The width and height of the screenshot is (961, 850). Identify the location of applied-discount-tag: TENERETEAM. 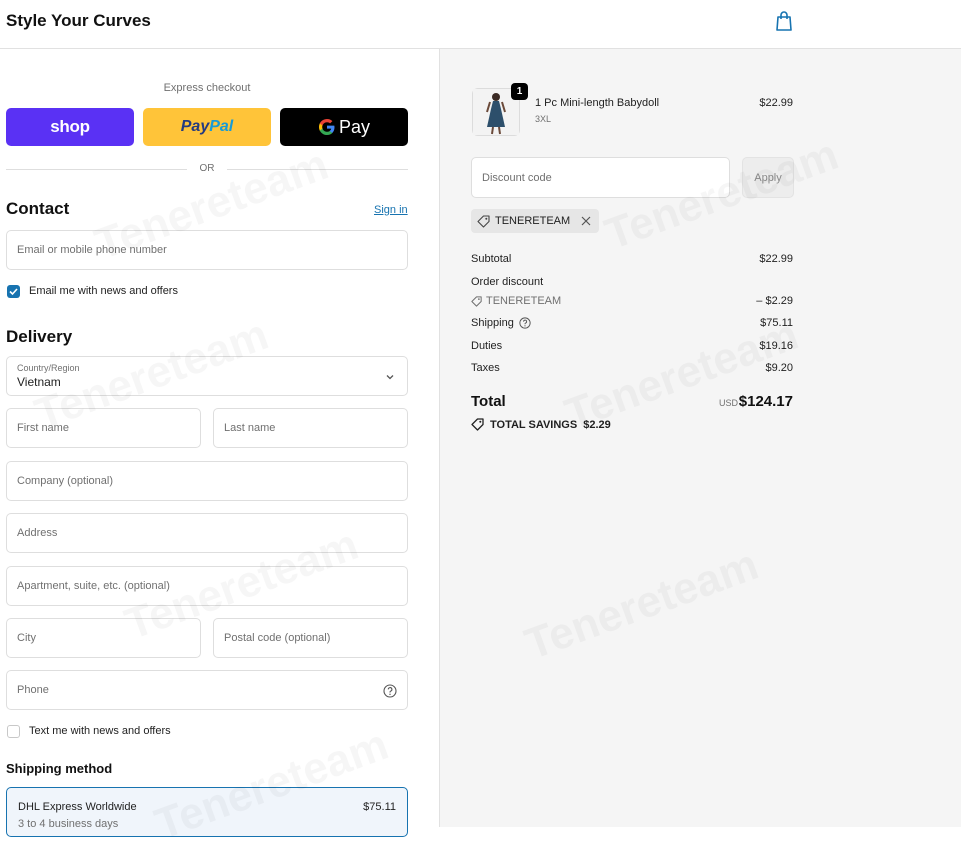
(535, 221).